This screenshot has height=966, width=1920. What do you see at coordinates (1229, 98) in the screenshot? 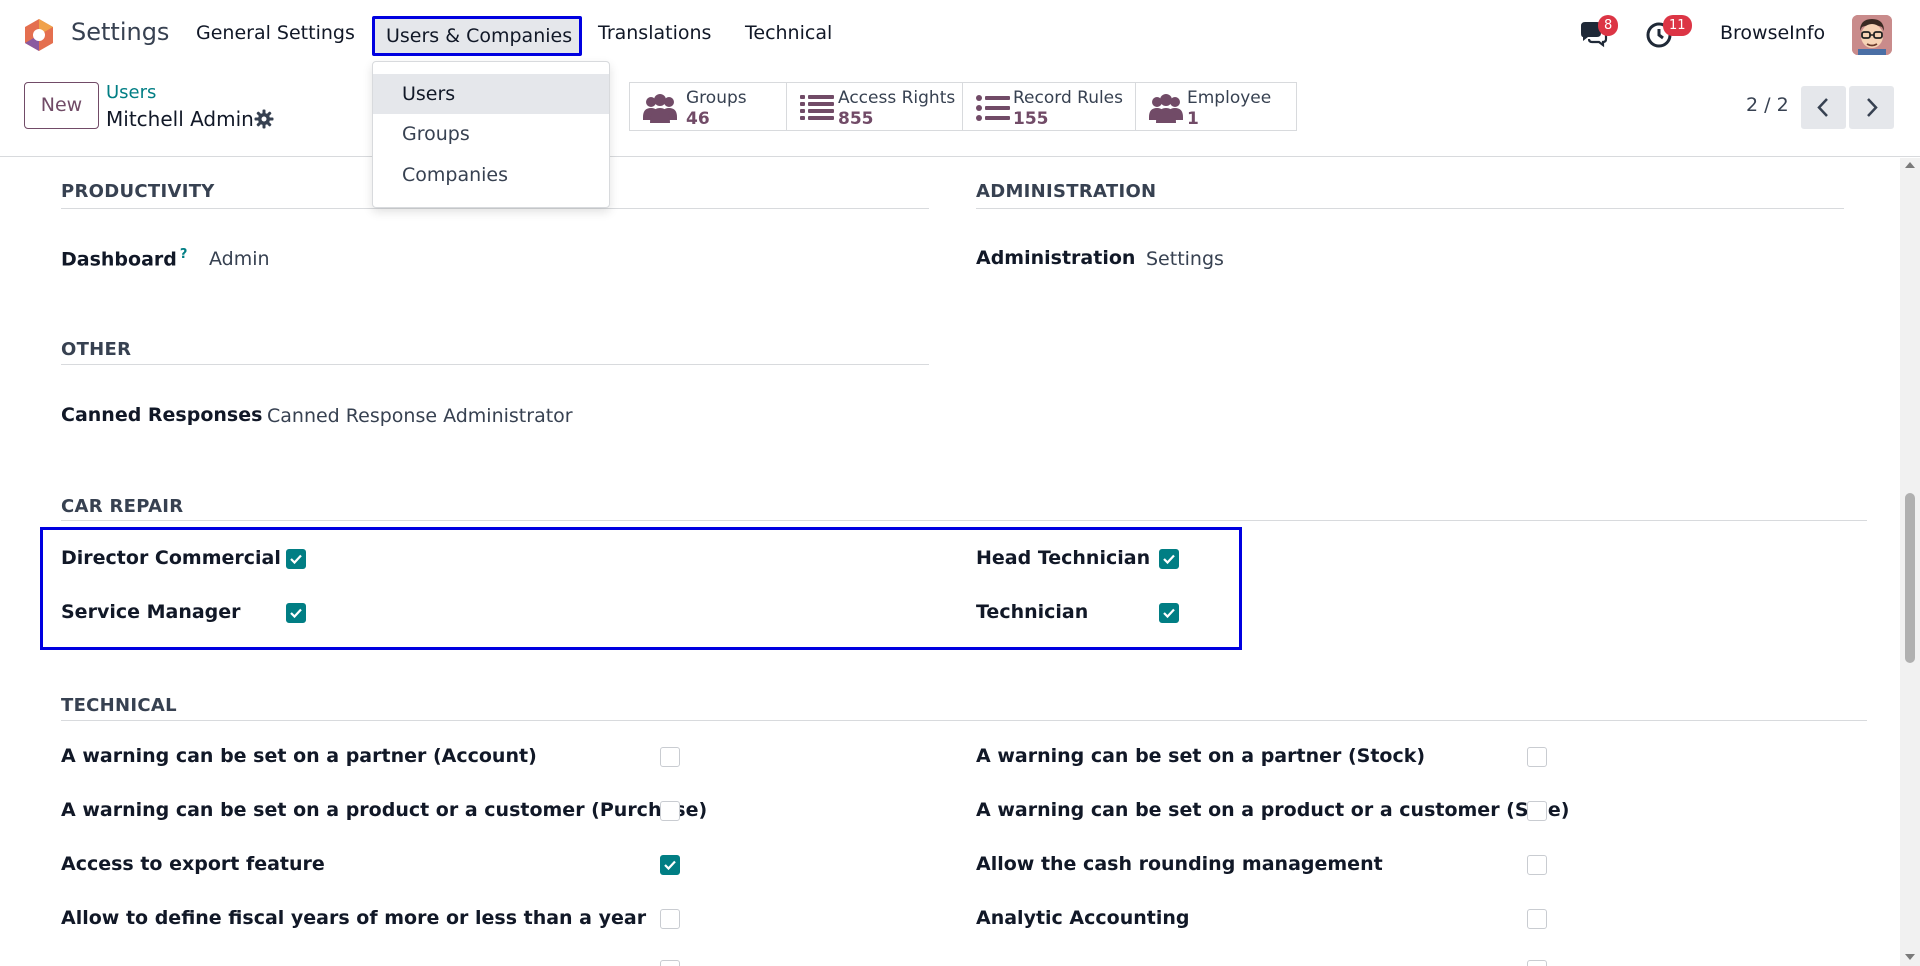
I see `smart-button-employee-label: Employee` at bounding box center [1229, 98].